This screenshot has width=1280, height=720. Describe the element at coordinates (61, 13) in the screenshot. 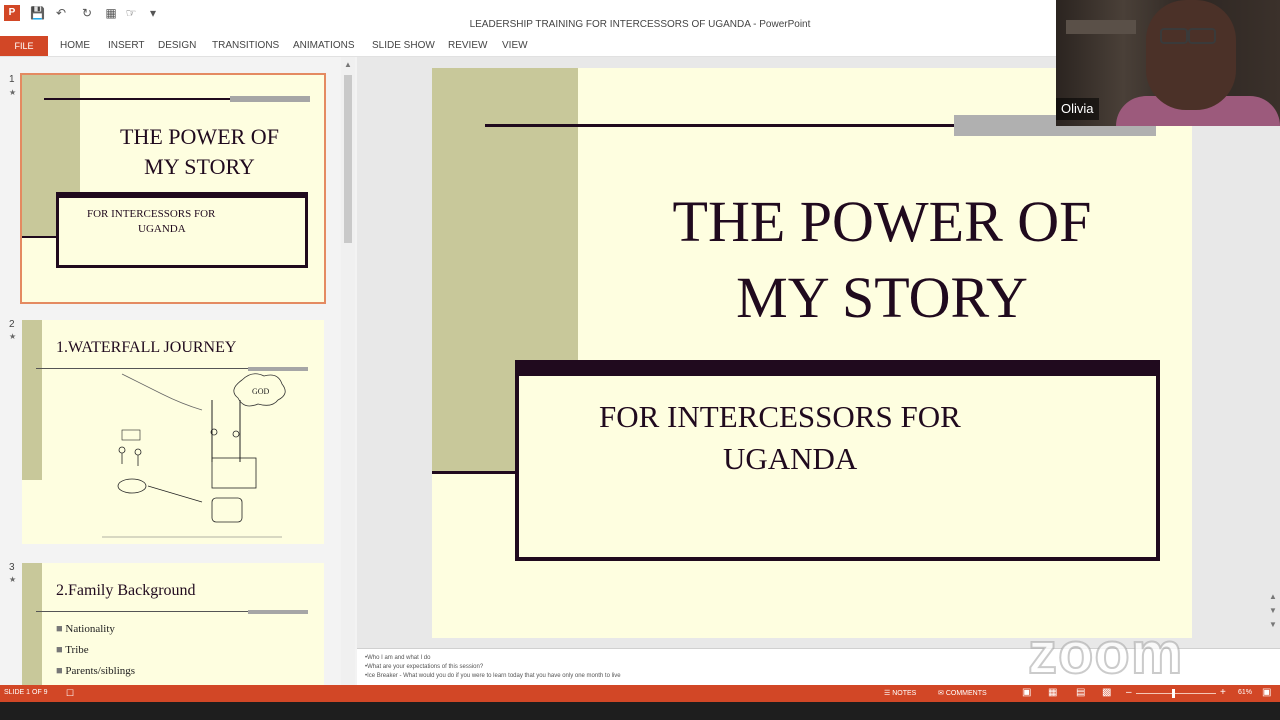

I see `undo-icon: ↶` at that location.